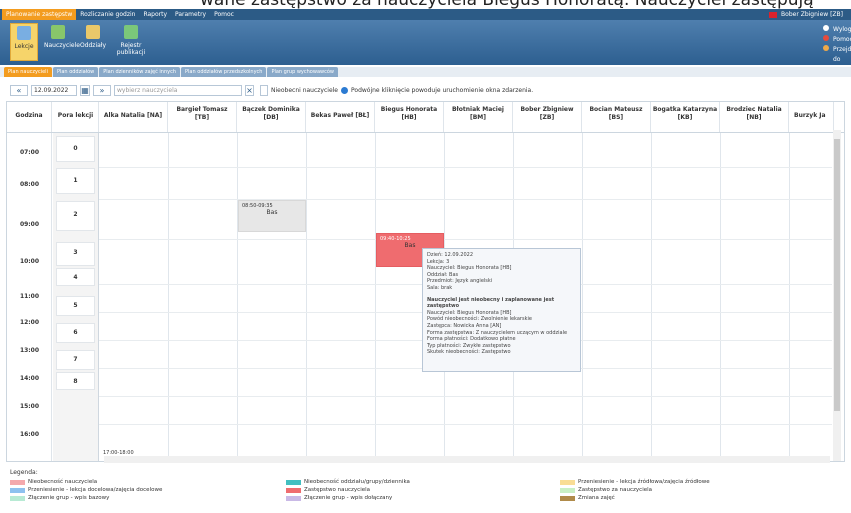  What do you see at coordinates (29, 117) in the screenshot?
I see `time-header: Godzina` at bounding box center [29, 117].